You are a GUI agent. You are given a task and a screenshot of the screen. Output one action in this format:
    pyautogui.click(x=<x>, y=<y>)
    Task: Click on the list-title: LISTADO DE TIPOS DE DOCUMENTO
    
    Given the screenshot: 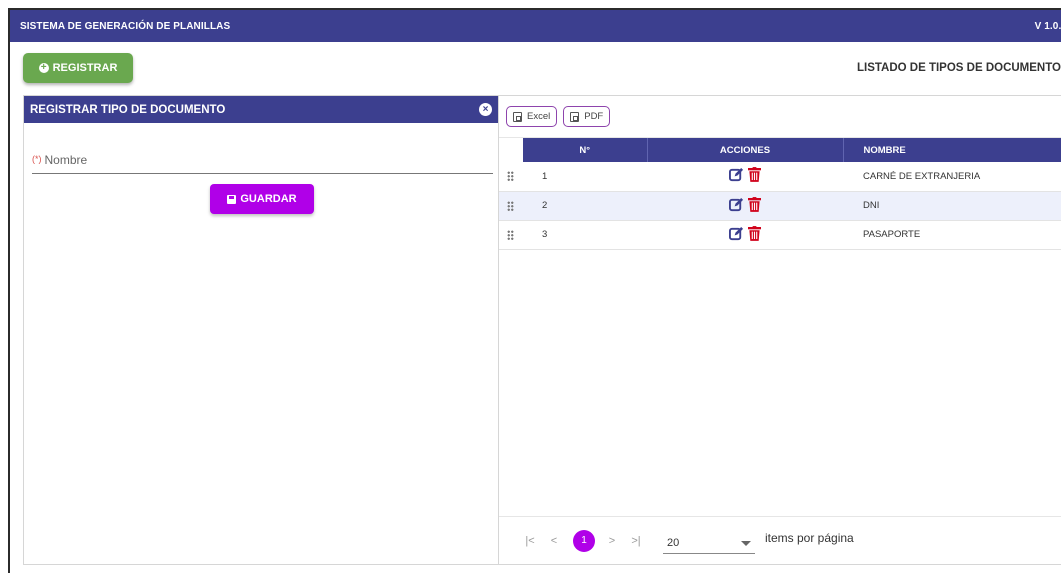 What is the action you would take?
    pyautogui.click(x=958, y=68)
    